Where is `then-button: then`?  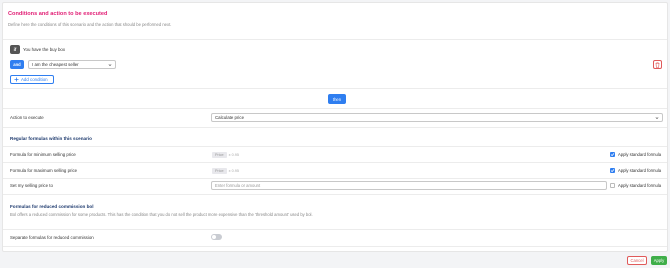 then-button: then is located at coordinates (337, 99).